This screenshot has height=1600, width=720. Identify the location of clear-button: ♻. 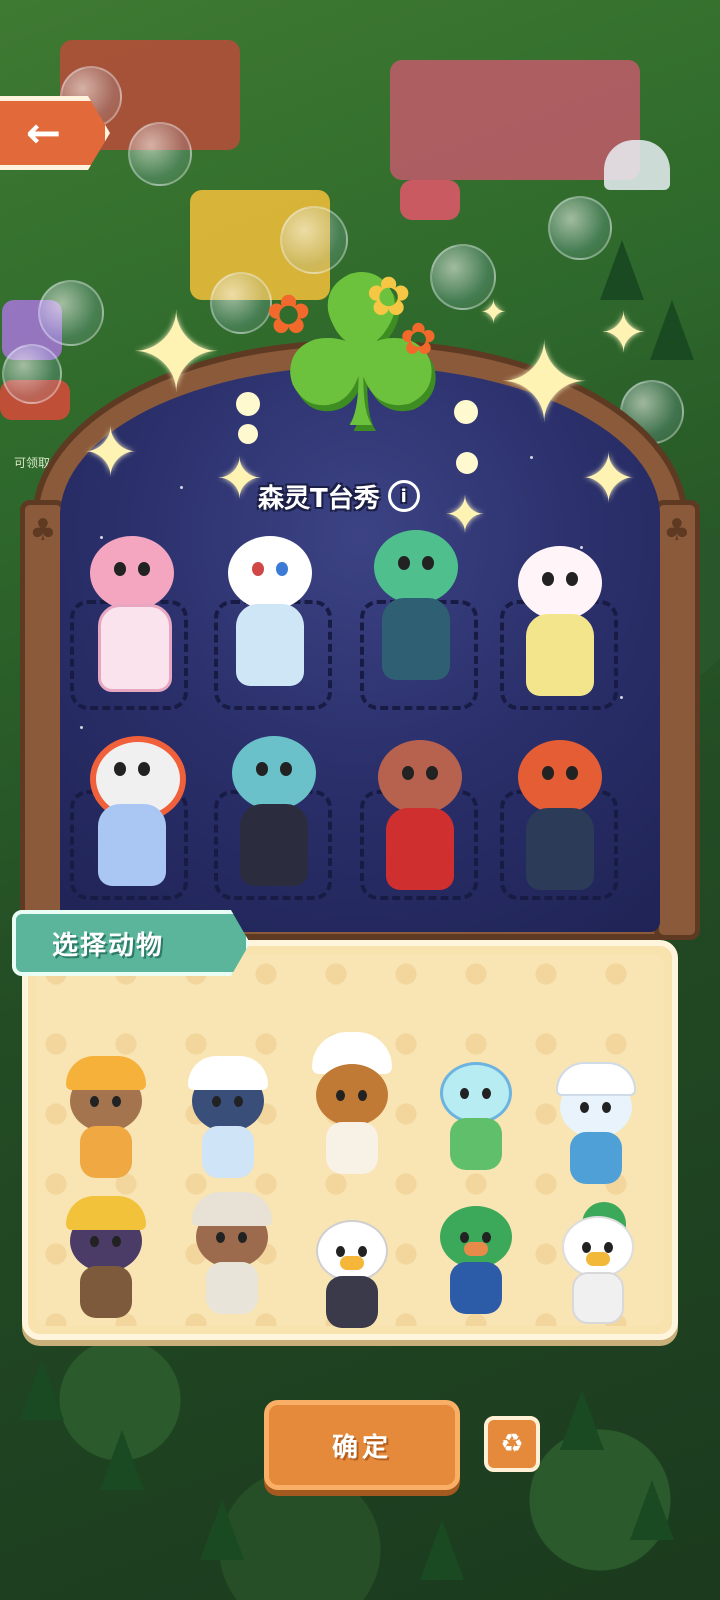
(512, 1444).